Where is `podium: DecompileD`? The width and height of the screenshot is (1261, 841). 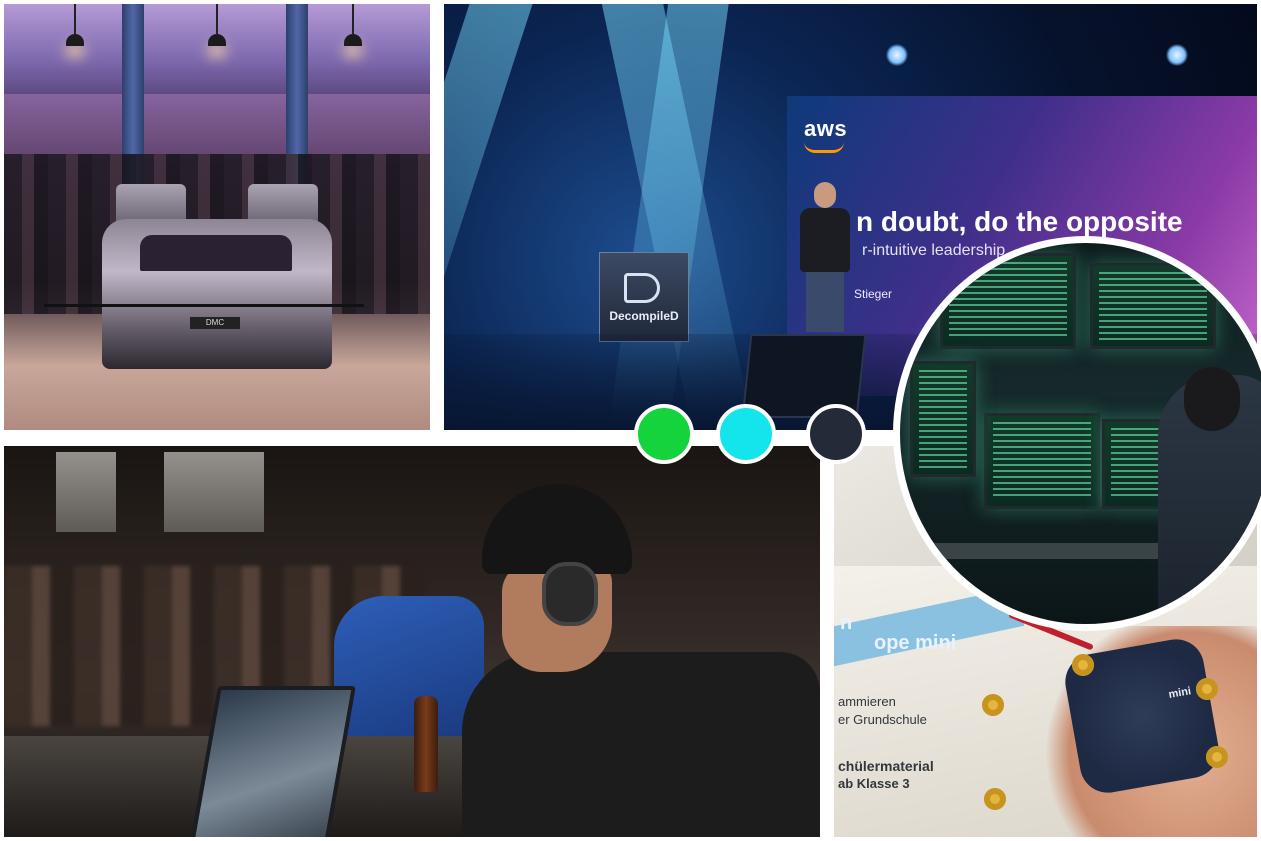
podium: DecompileD is located at coordinates (644, 297).